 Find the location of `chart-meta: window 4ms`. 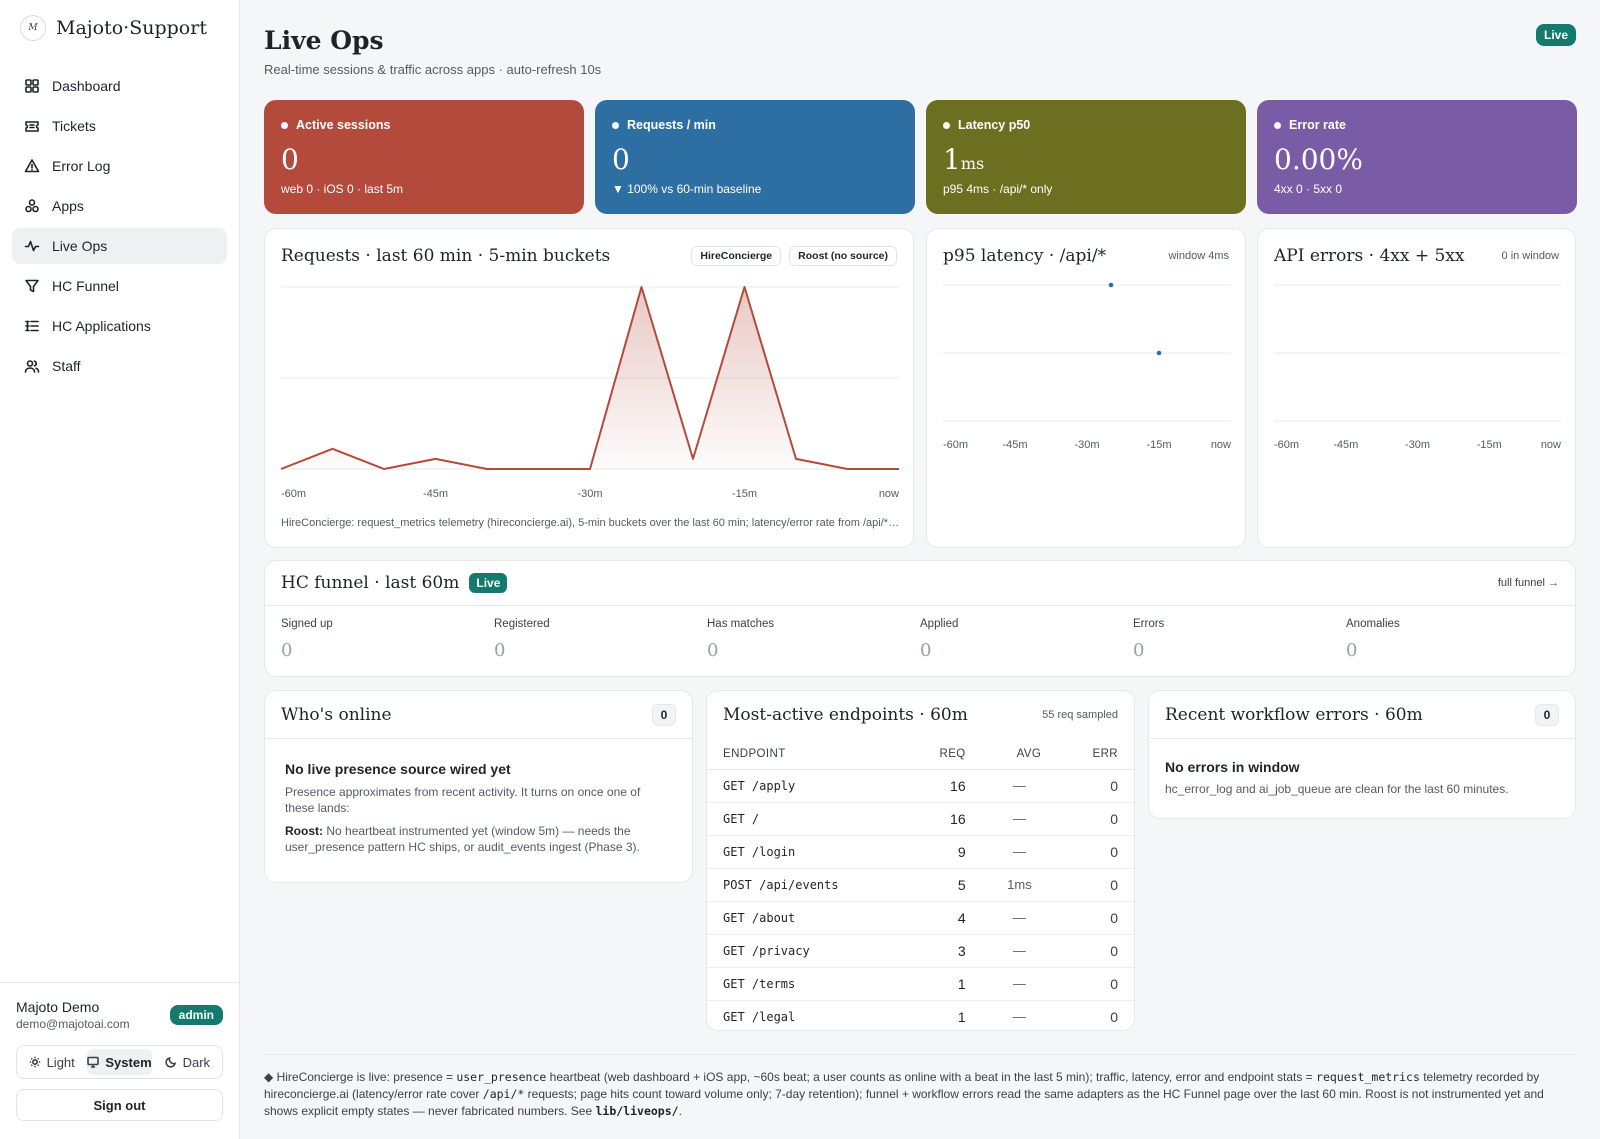

chart-meta: window 4ms is located at coordinates (1198, 256).